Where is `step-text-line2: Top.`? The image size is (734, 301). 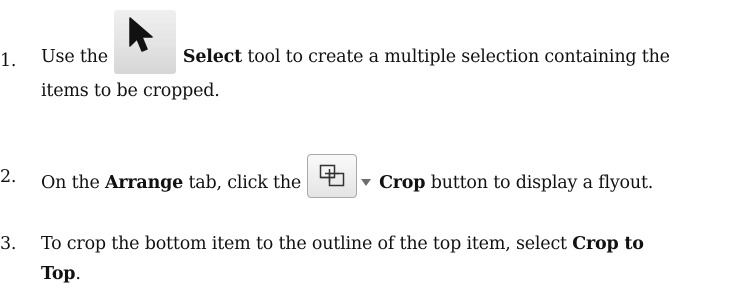 step-text-line2: Top. is located at coordinates (61, 274).